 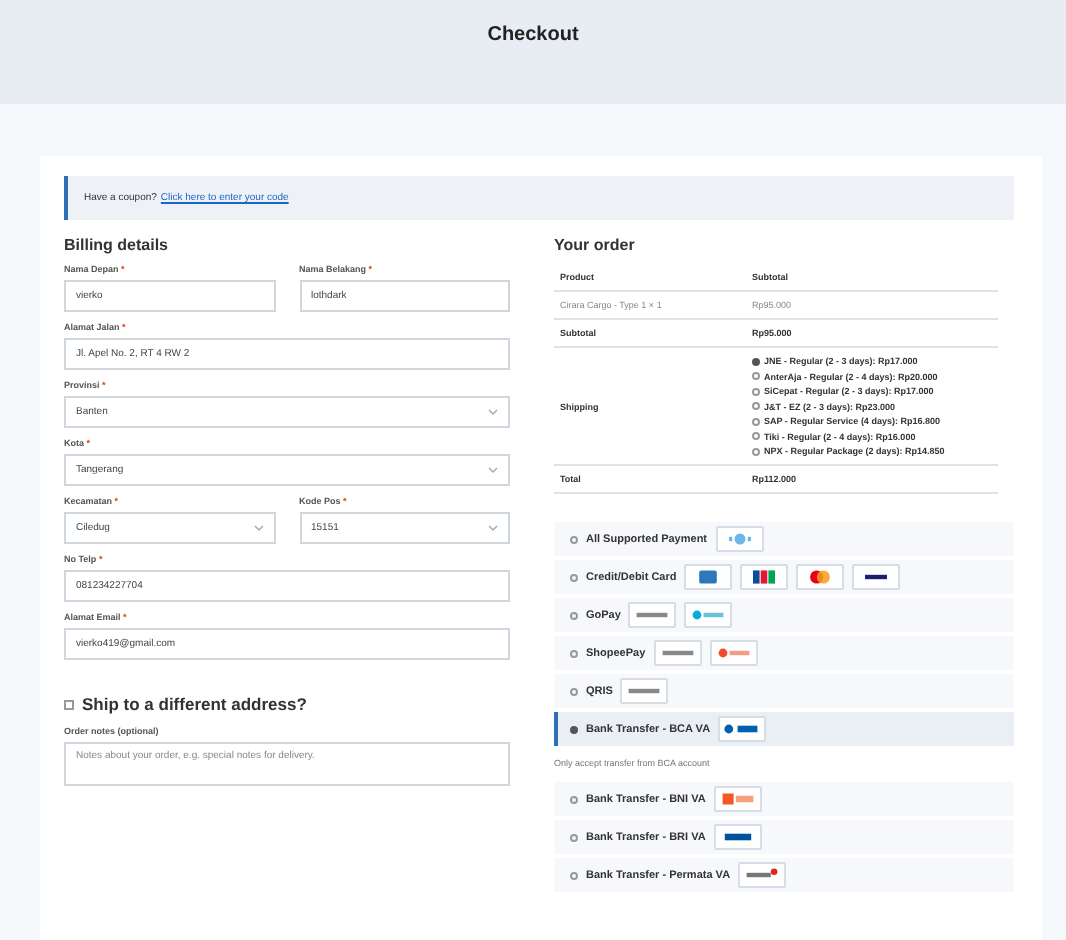 What do you see at coordinates (117, 245) in the screenshot?
I see `section-heading: Billing details` at bounding box center [117, 245].